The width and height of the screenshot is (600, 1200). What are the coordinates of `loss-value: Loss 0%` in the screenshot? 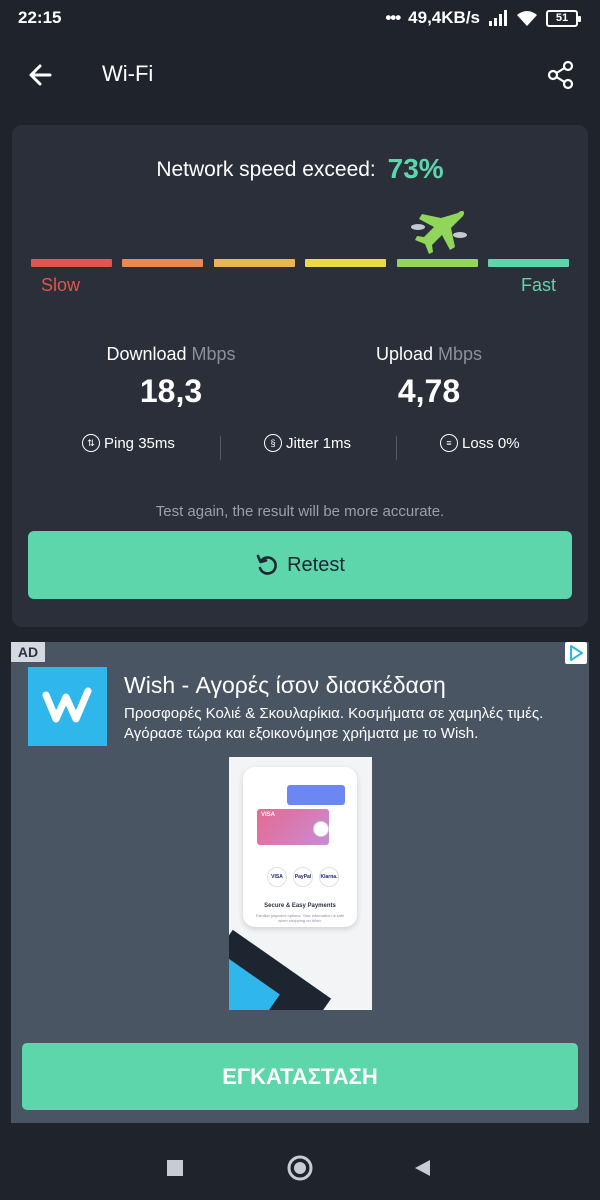 It's located at (491, 443).